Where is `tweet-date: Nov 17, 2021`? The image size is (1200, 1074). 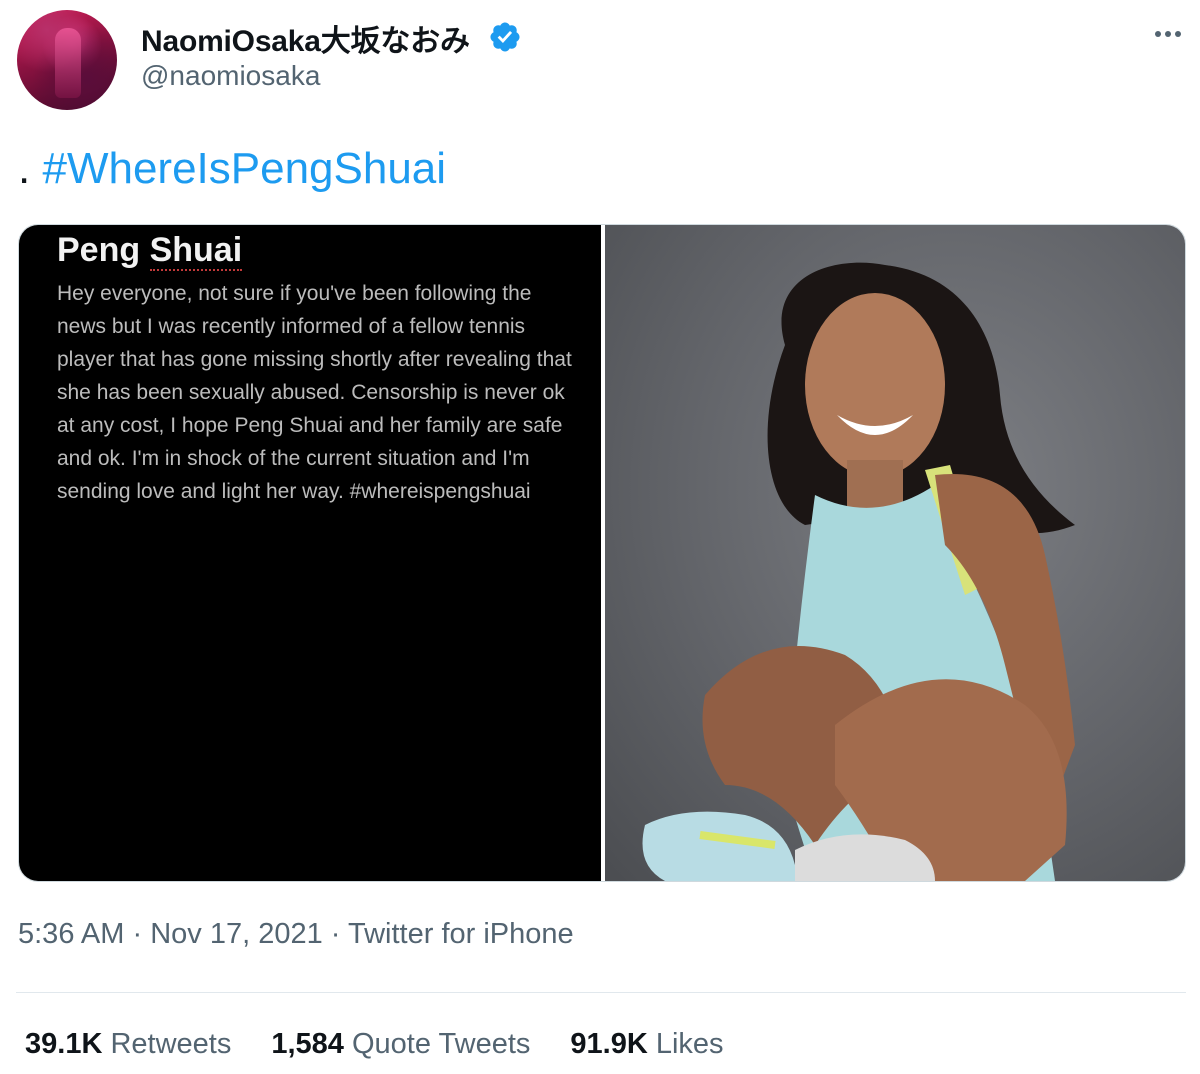 tweet-date: Nov 17, 2021 is located at coordinates (236, 934).